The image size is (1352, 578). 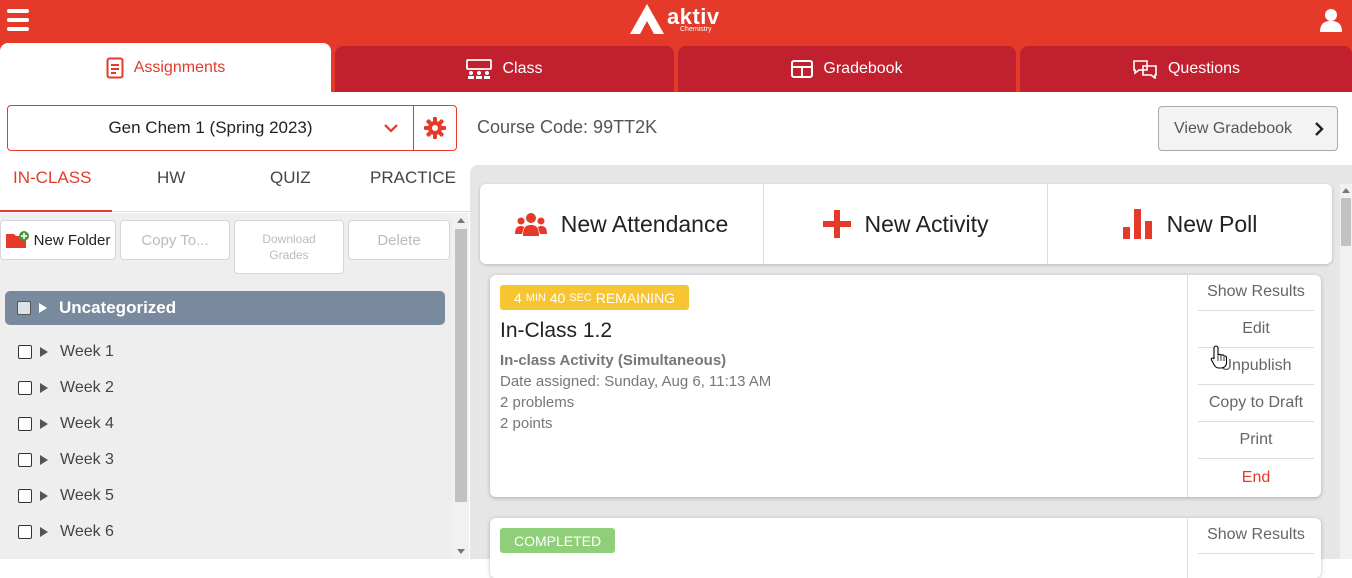 I want to click on folder-name: Uncategorized, so click(x=118, y=307).